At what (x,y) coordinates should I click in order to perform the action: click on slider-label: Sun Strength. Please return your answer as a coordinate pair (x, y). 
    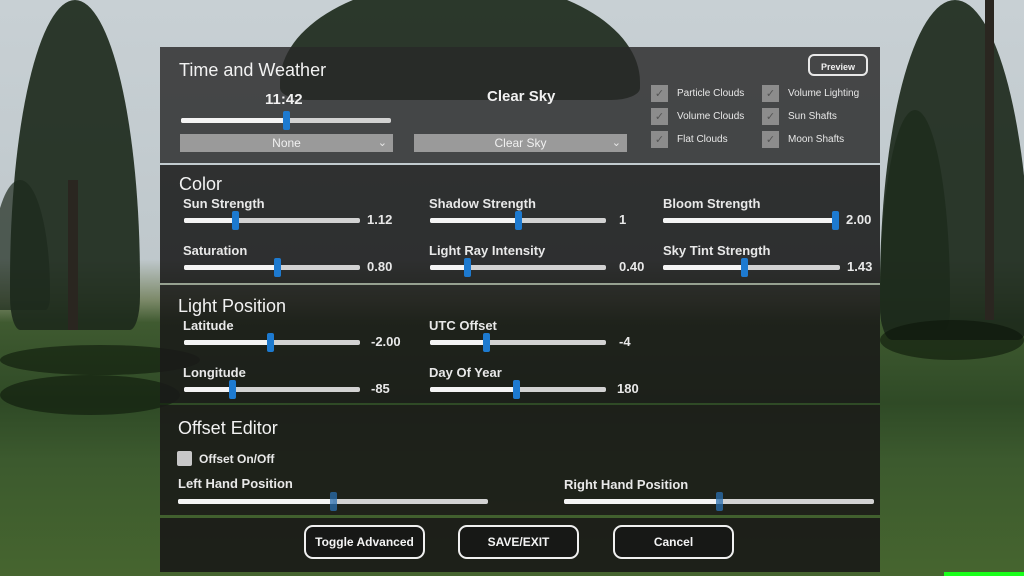
    Looking at the image, I should click on (224, 203).